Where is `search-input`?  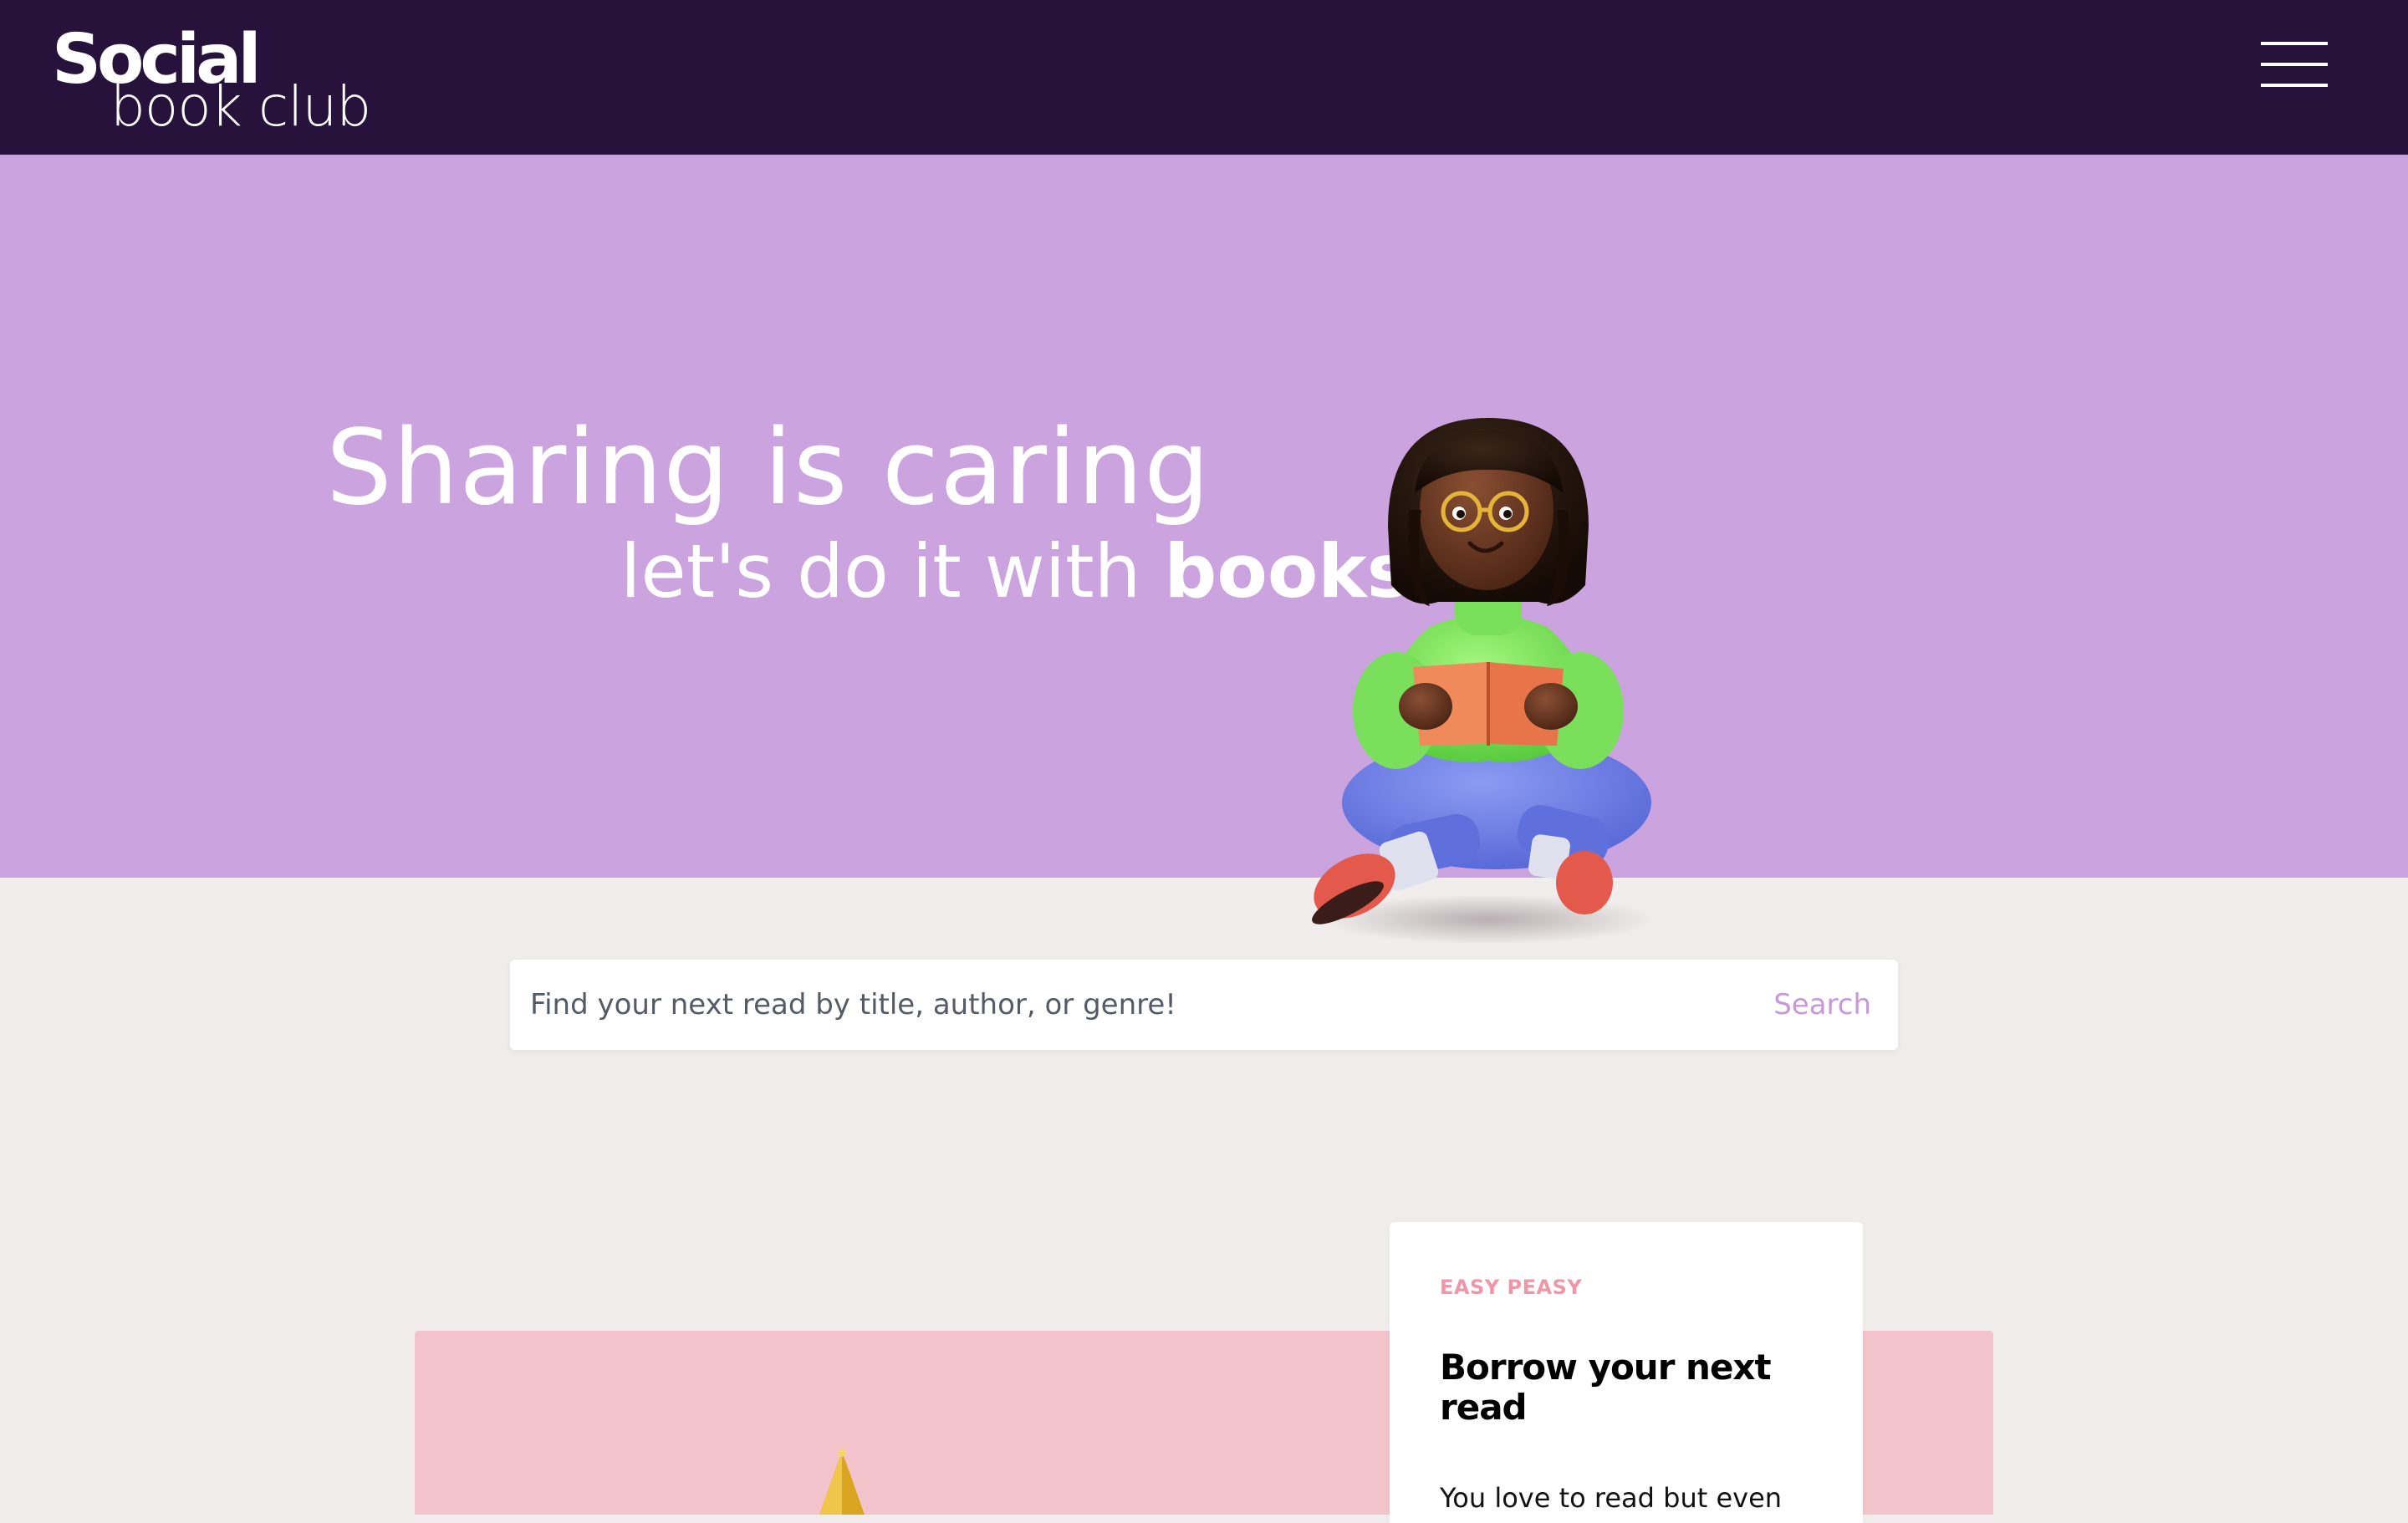 search-input is located at coordinates (1112, 1005).